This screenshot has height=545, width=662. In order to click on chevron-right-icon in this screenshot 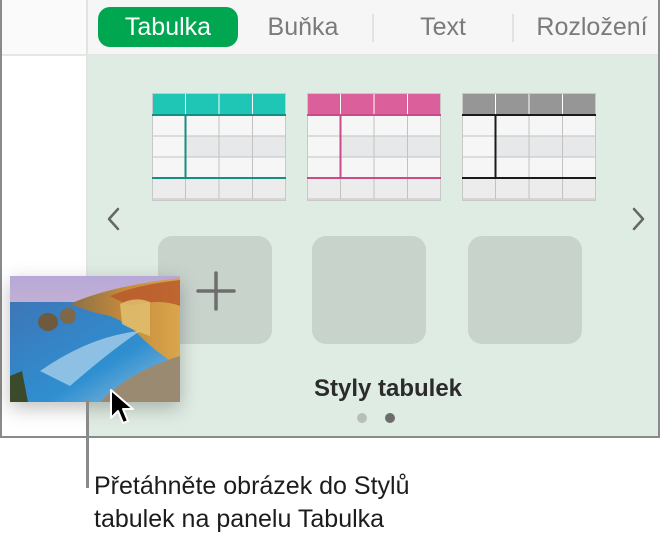, I will do `click(638, 219)`.